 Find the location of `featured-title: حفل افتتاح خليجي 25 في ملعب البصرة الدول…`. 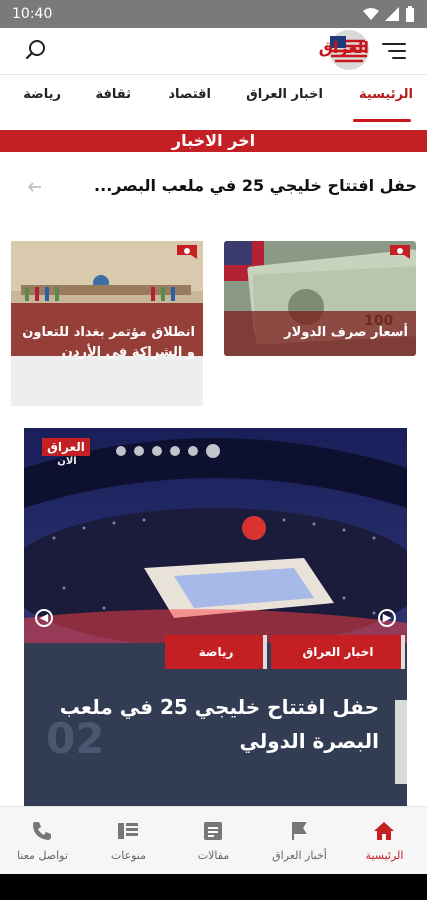

featured-title: حفل افتتاح خليجي 25 في ملعب البصرة الدول… is located at coordinates (209, 724).